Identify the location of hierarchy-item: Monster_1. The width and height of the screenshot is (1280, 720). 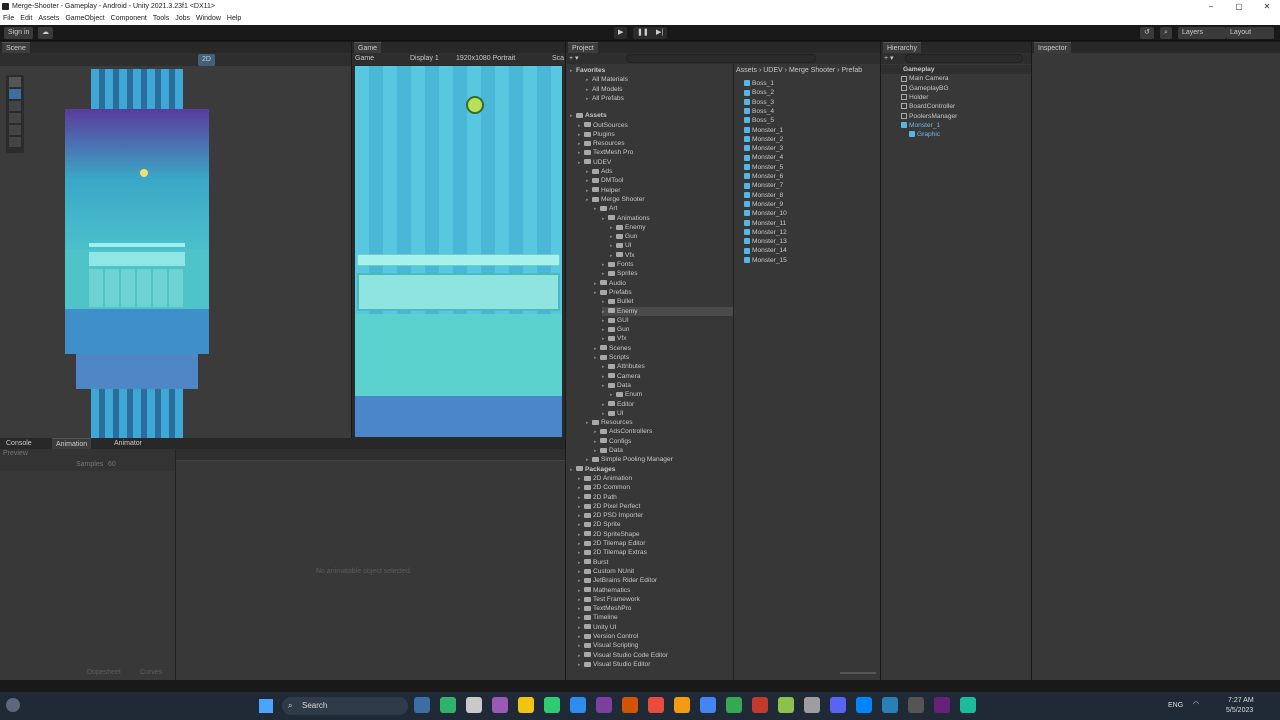
(920, 125).